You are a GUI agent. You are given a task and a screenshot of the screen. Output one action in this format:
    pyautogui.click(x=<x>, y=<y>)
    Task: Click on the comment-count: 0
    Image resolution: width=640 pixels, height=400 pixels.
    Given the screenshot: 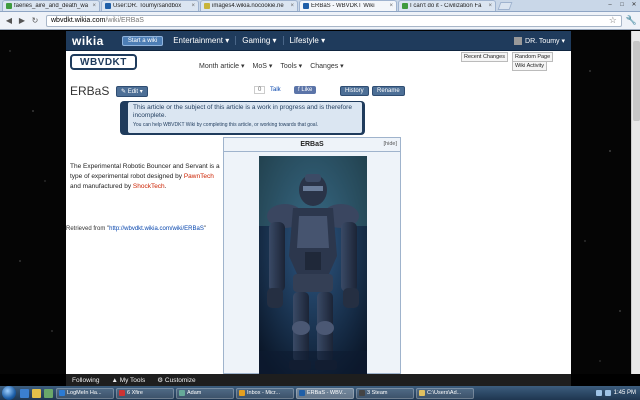 What is the action you would take?
    pyautogui.click(x=260, y=90)
    